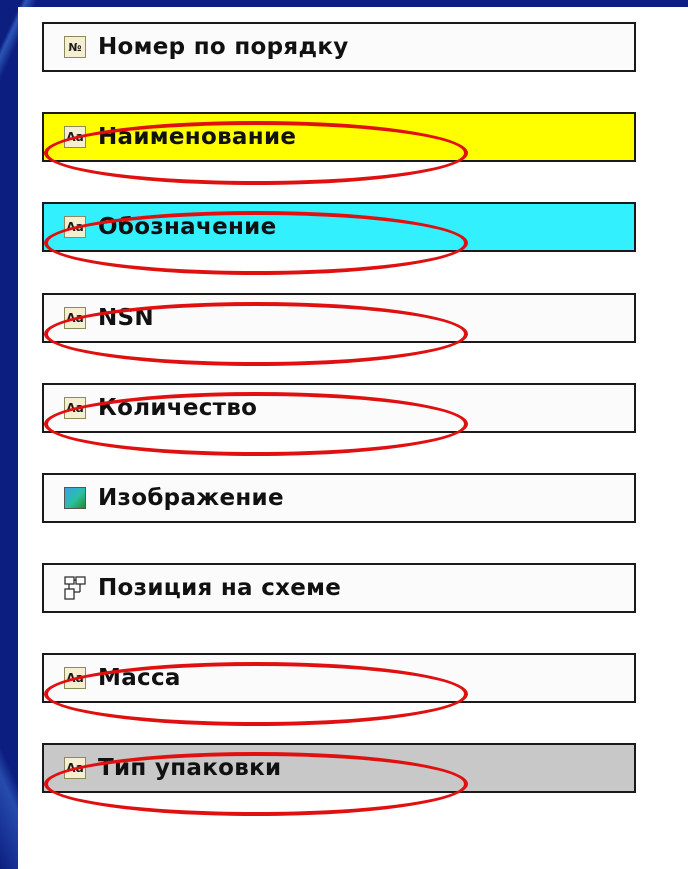 This screenshot has width=688, height=869. I want to click on field-label: NSN, so click(126, 318).